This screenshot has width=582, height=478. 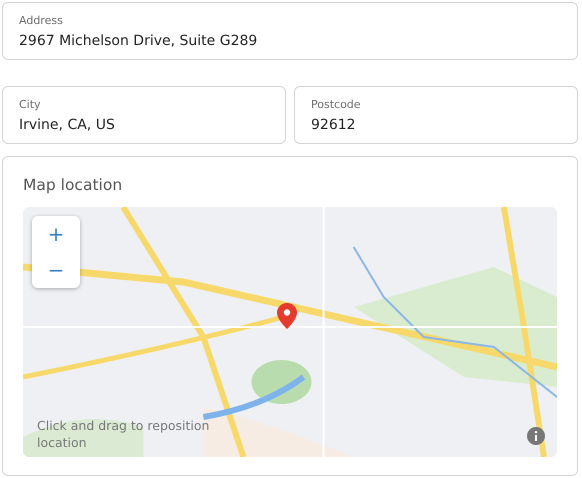 I want to click on map-pin-icon, so click(x=287, y=316).